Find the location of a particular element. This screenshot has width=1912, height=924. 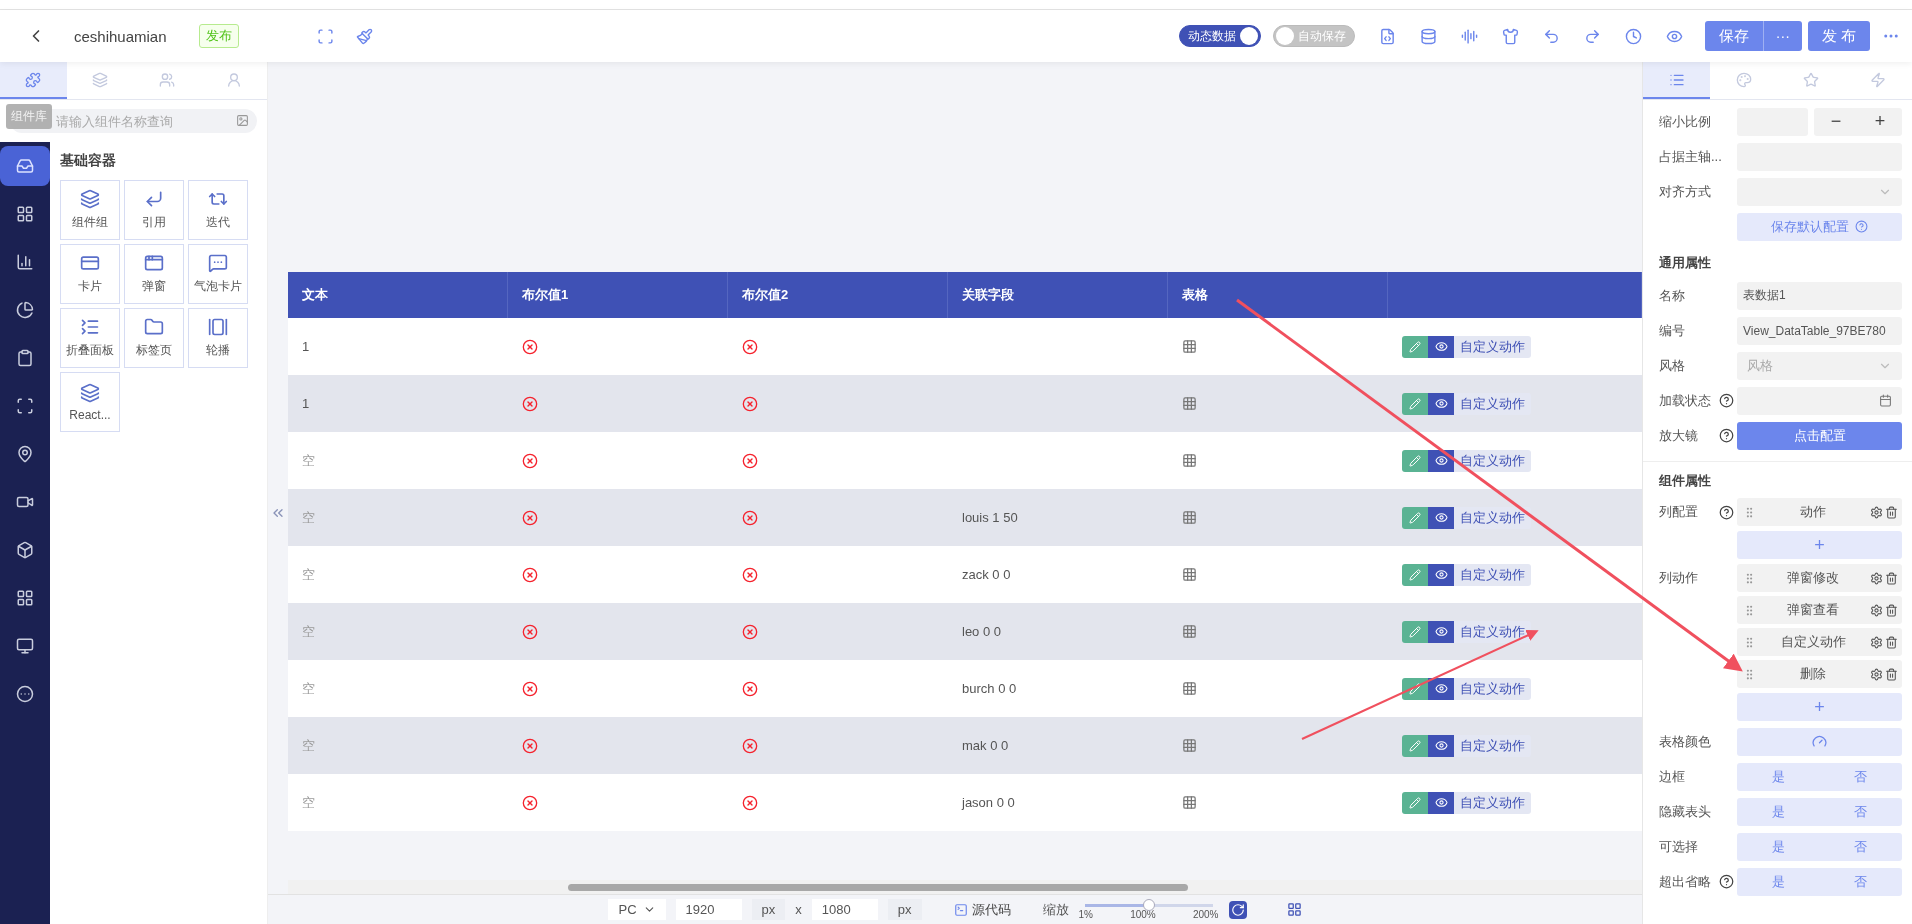

refresh-button is located at coordinates (1237, 909).